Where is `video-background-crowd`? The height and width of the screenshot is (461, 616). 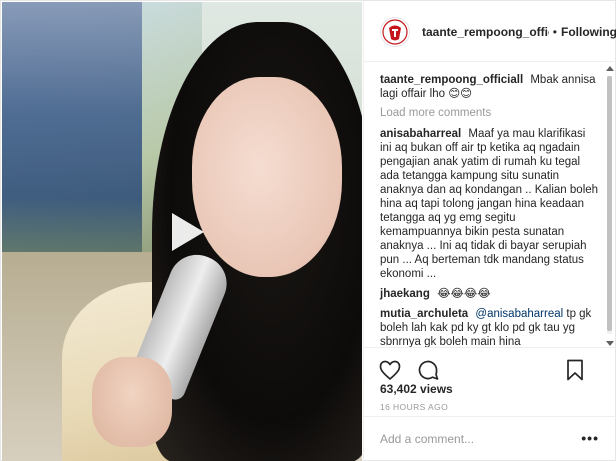
video-background-crowd is located at coordinates (72, 142).